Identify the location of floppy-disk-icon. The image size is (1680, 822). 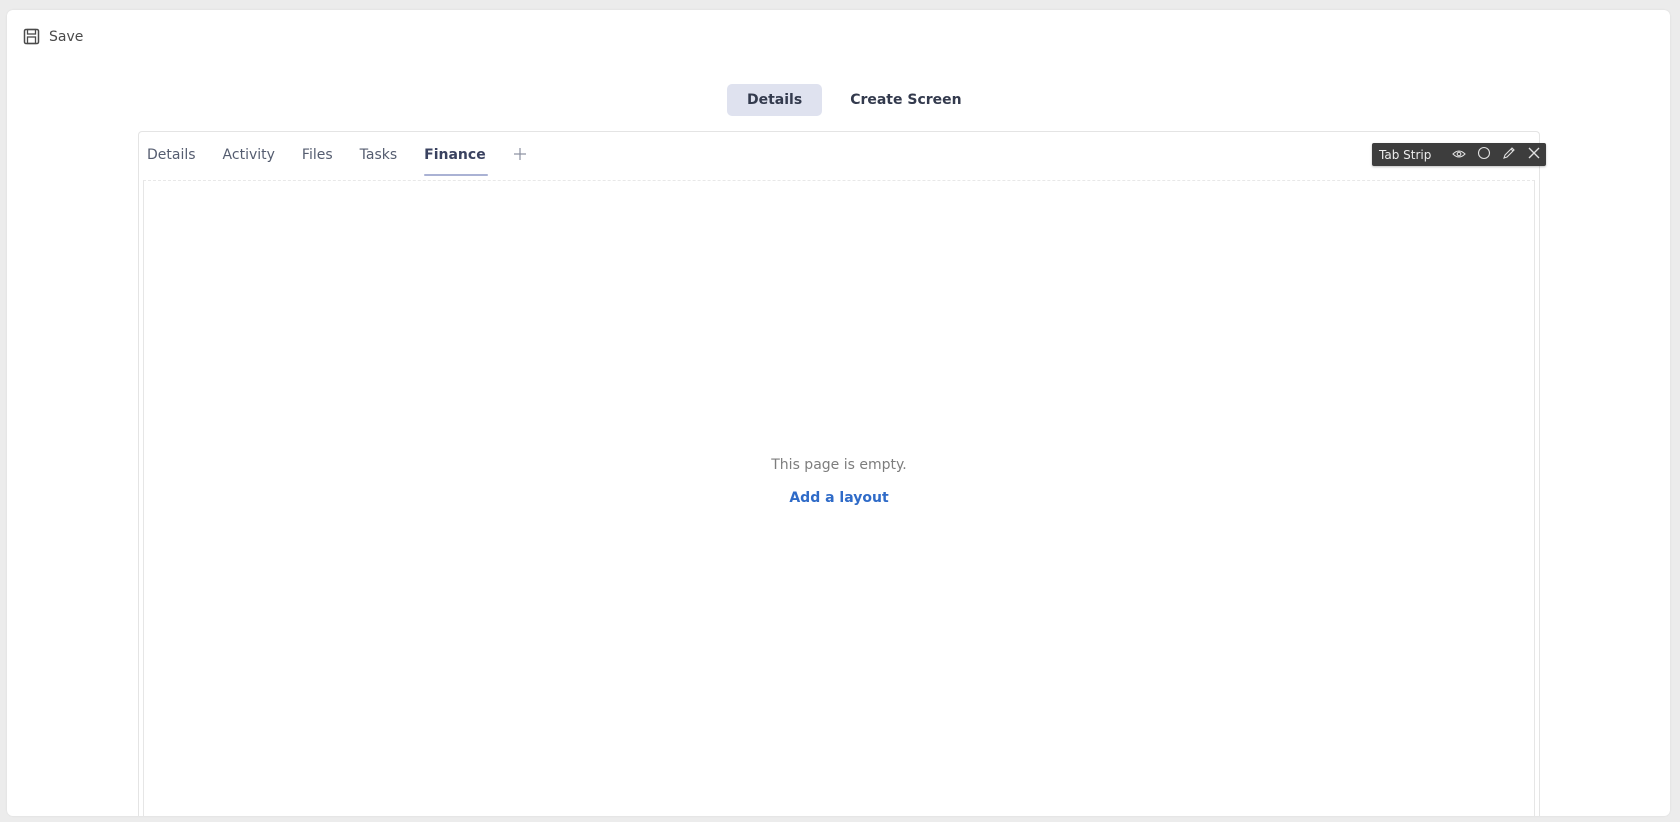
(31, 36).